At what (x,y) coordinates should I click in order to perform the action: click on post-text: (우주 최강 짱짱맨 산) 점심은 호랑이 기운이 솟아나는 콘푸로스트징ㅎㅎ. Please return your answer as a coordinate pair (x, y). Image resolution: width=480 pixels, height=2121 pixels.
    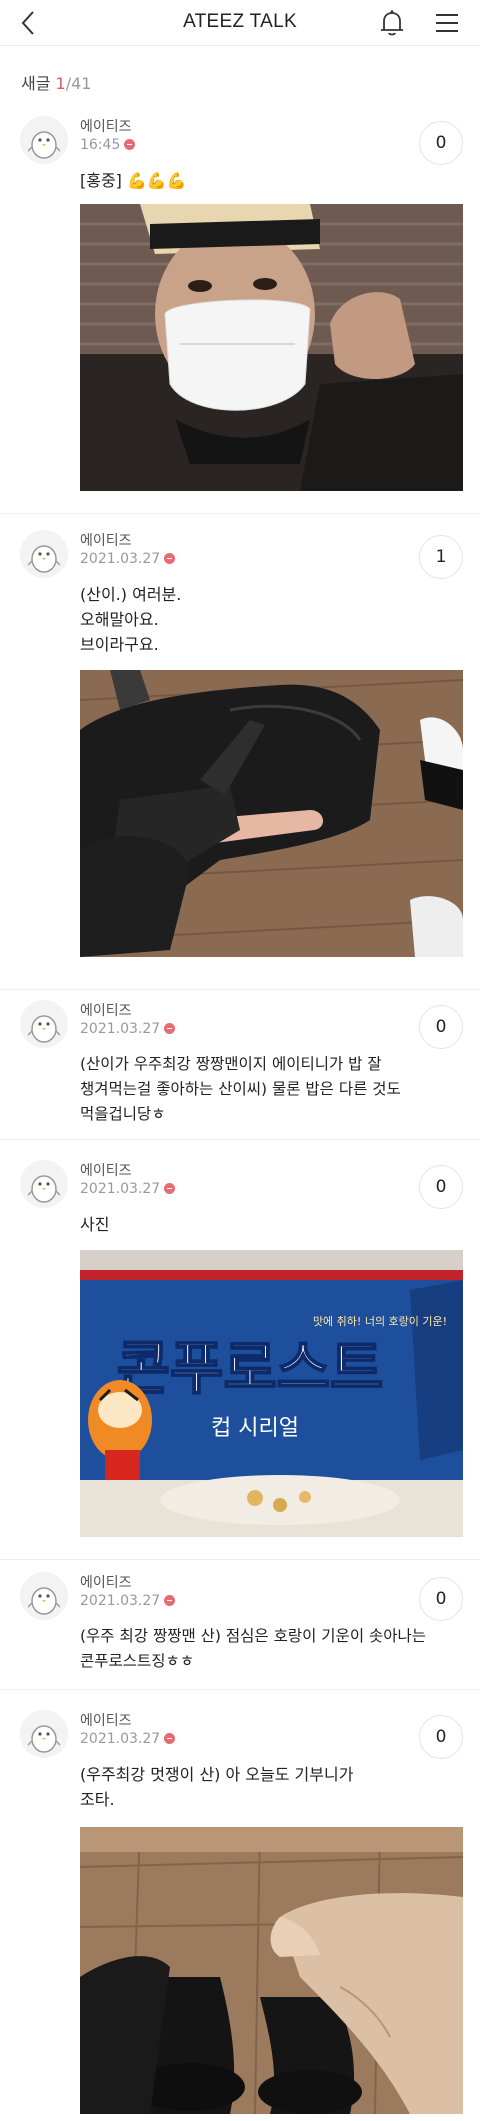
    Looking at the image, I should click on (253, 1648).